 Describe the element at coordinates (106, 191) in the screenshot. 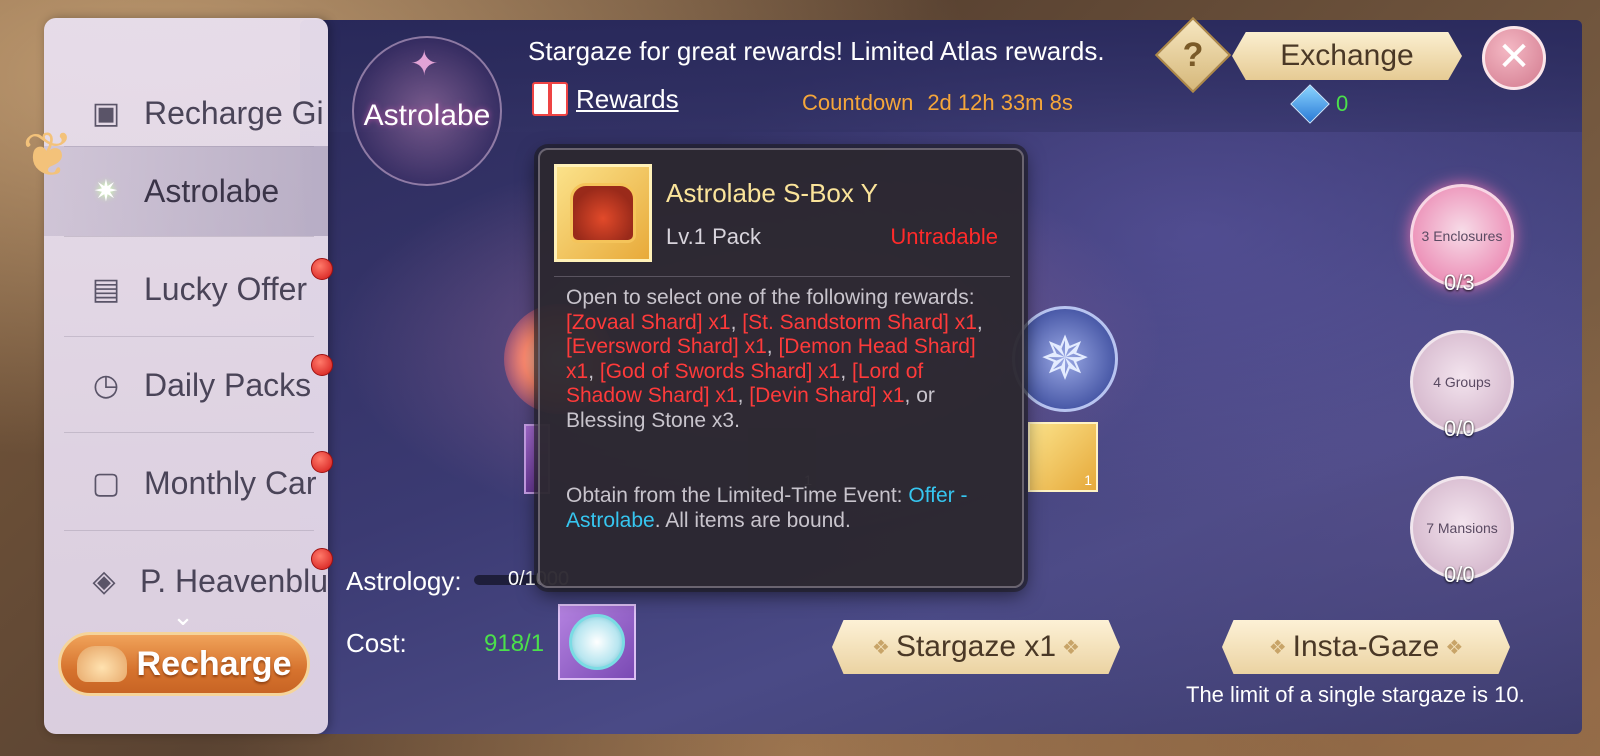

I see `sparkle-icon: ✷` at that location.